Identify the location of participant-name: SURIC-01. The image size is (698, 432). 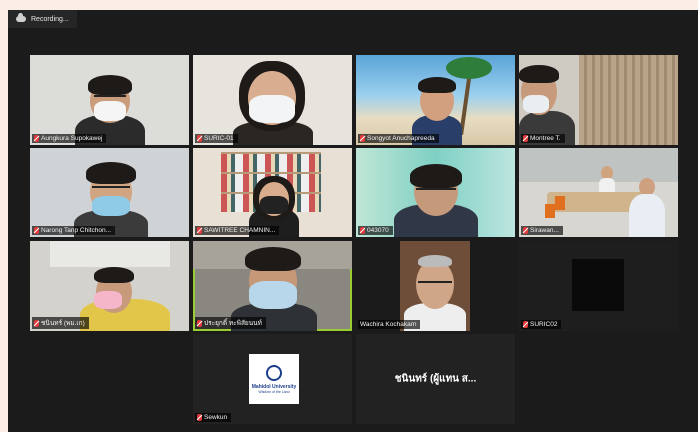
(216, 138).